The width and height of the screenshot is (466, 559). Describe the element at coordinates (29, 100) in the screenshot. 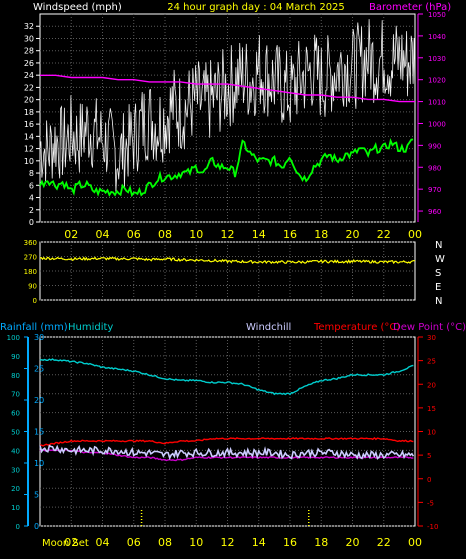

I see `windspeed-tick-label: 20` at that location.